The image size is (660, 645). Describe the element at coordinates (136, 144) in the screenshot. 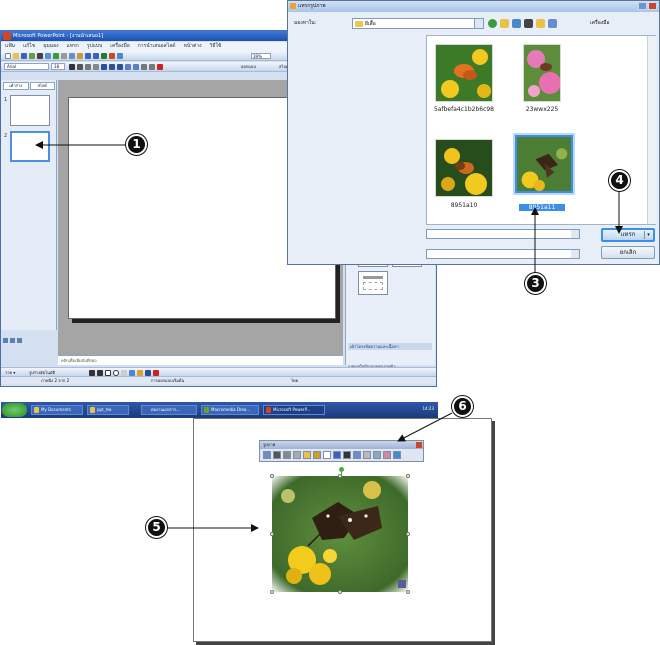

I see `callout-1: 1` at that location.